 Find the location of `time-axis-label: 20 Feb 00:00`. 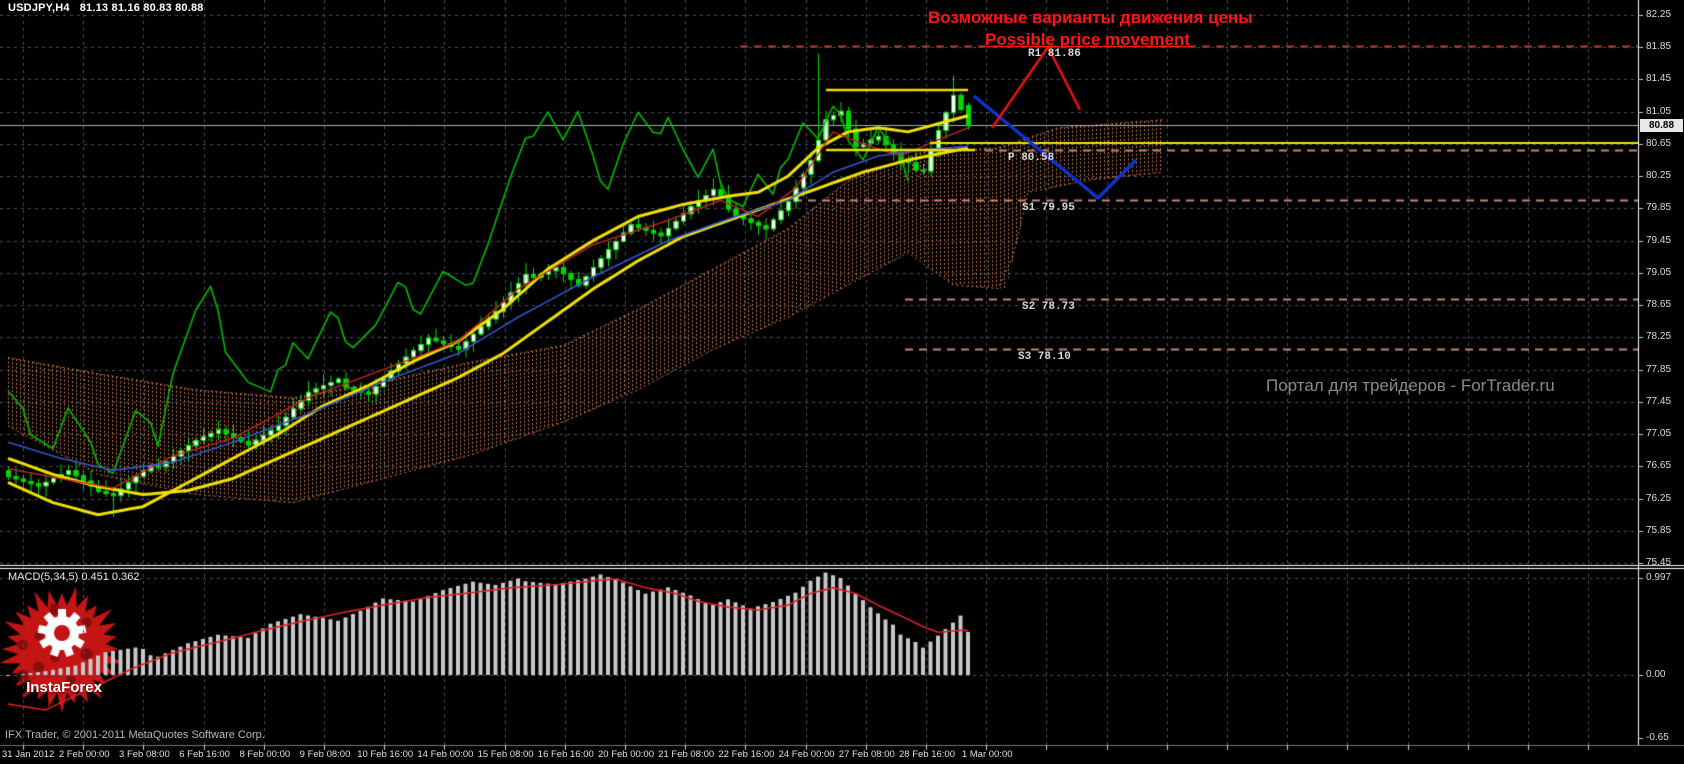

time-axis-label: 20 Feb 00:00 is located at coordinates (626, 754).